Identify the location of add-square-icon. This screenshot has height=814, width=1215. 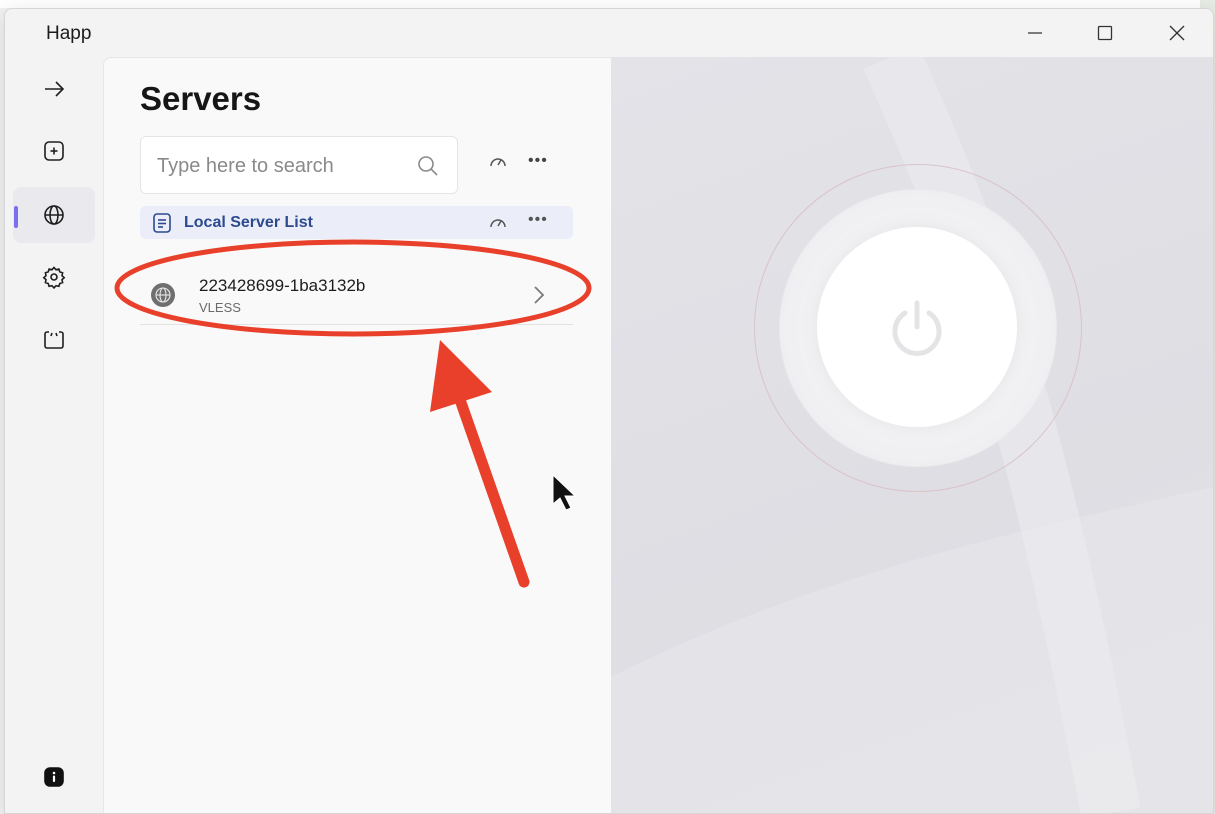
(54, 151).